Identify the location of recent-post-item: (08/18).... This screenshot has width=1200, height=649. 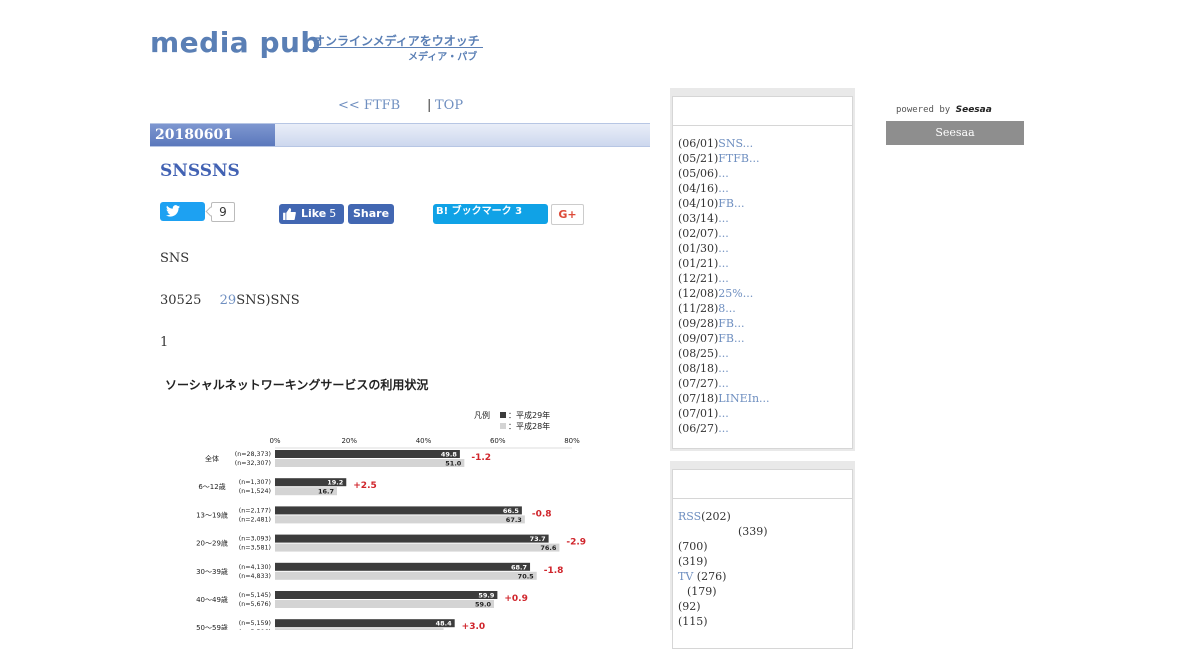
(762, 368).